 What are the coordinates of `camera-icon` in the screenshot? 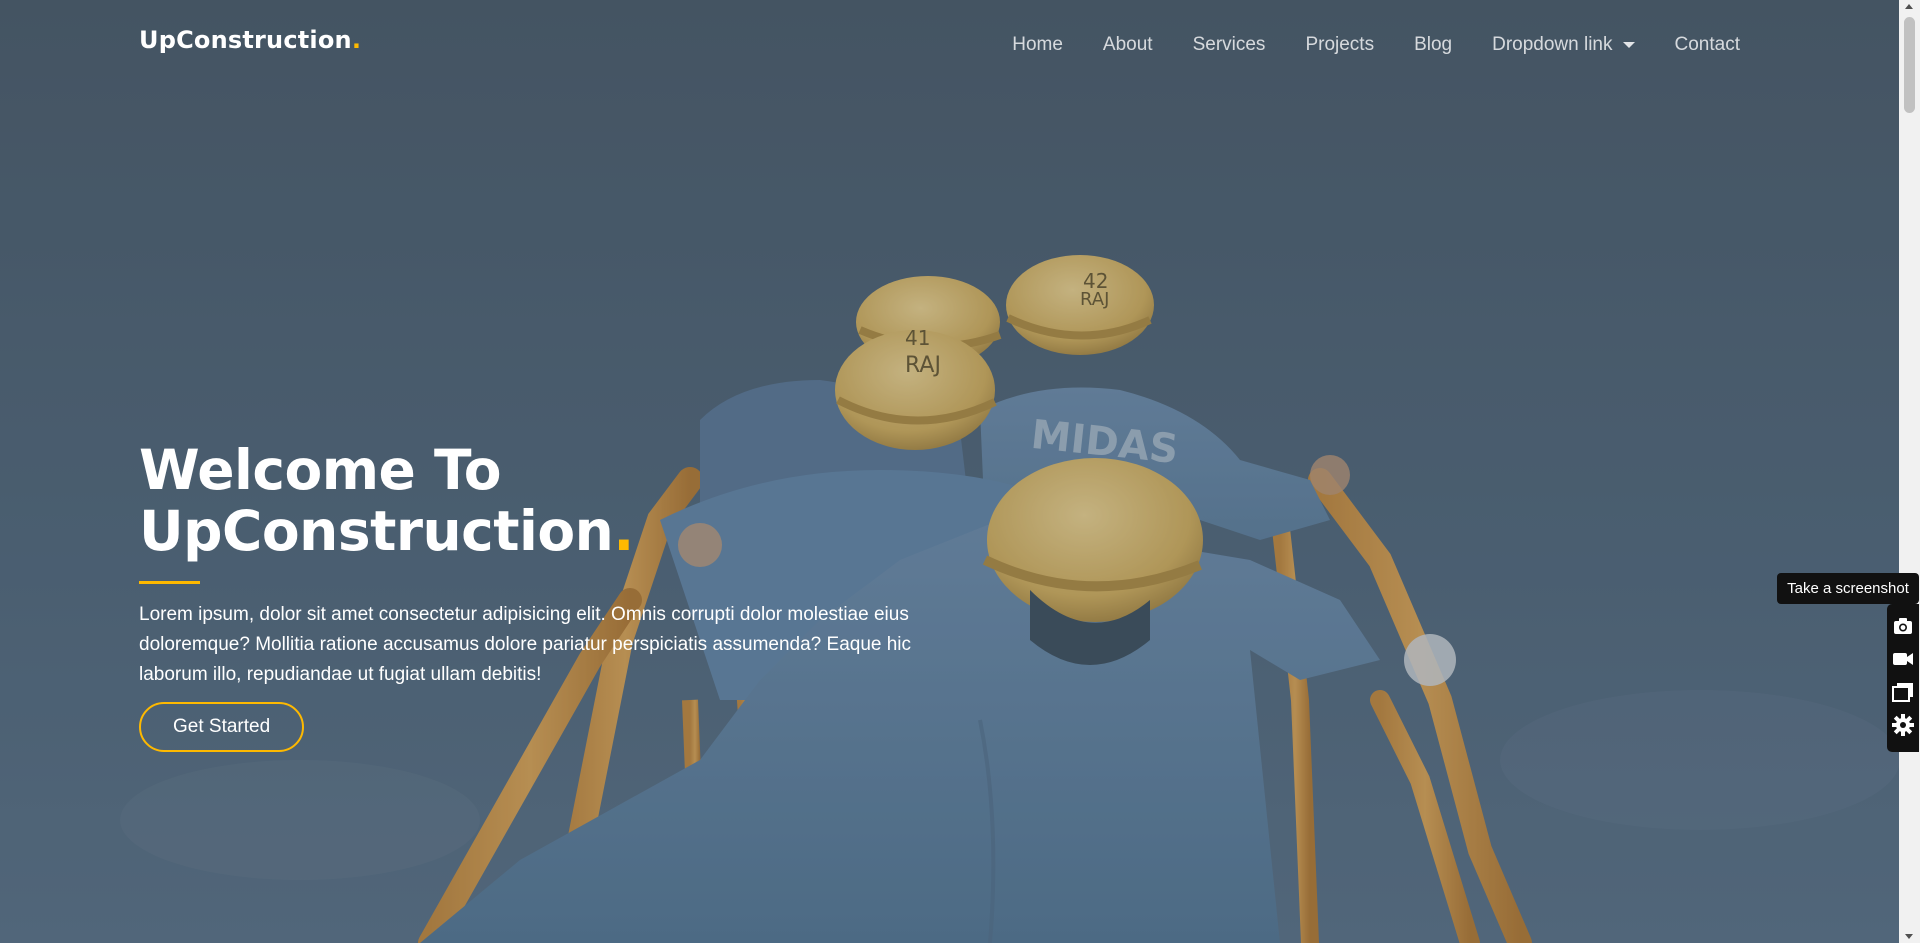 It's located at (1903, 626).